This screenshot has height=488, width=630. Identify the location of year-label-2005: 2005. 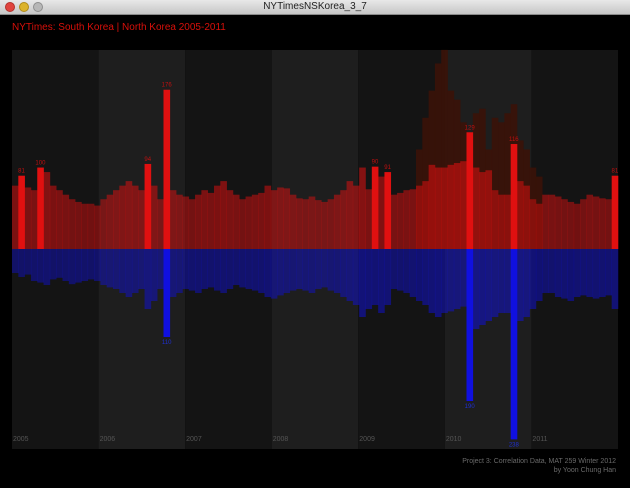
(21, 439).